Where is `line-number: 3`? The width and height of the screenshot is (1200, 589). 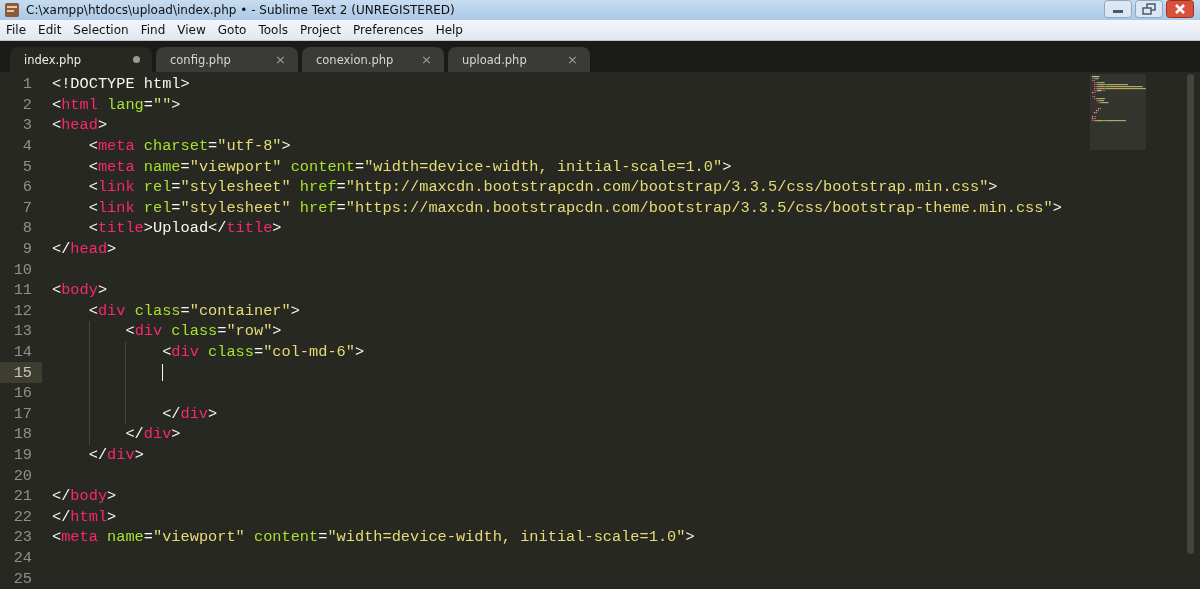 line-number: 3 is located at coordinates (27, 125).